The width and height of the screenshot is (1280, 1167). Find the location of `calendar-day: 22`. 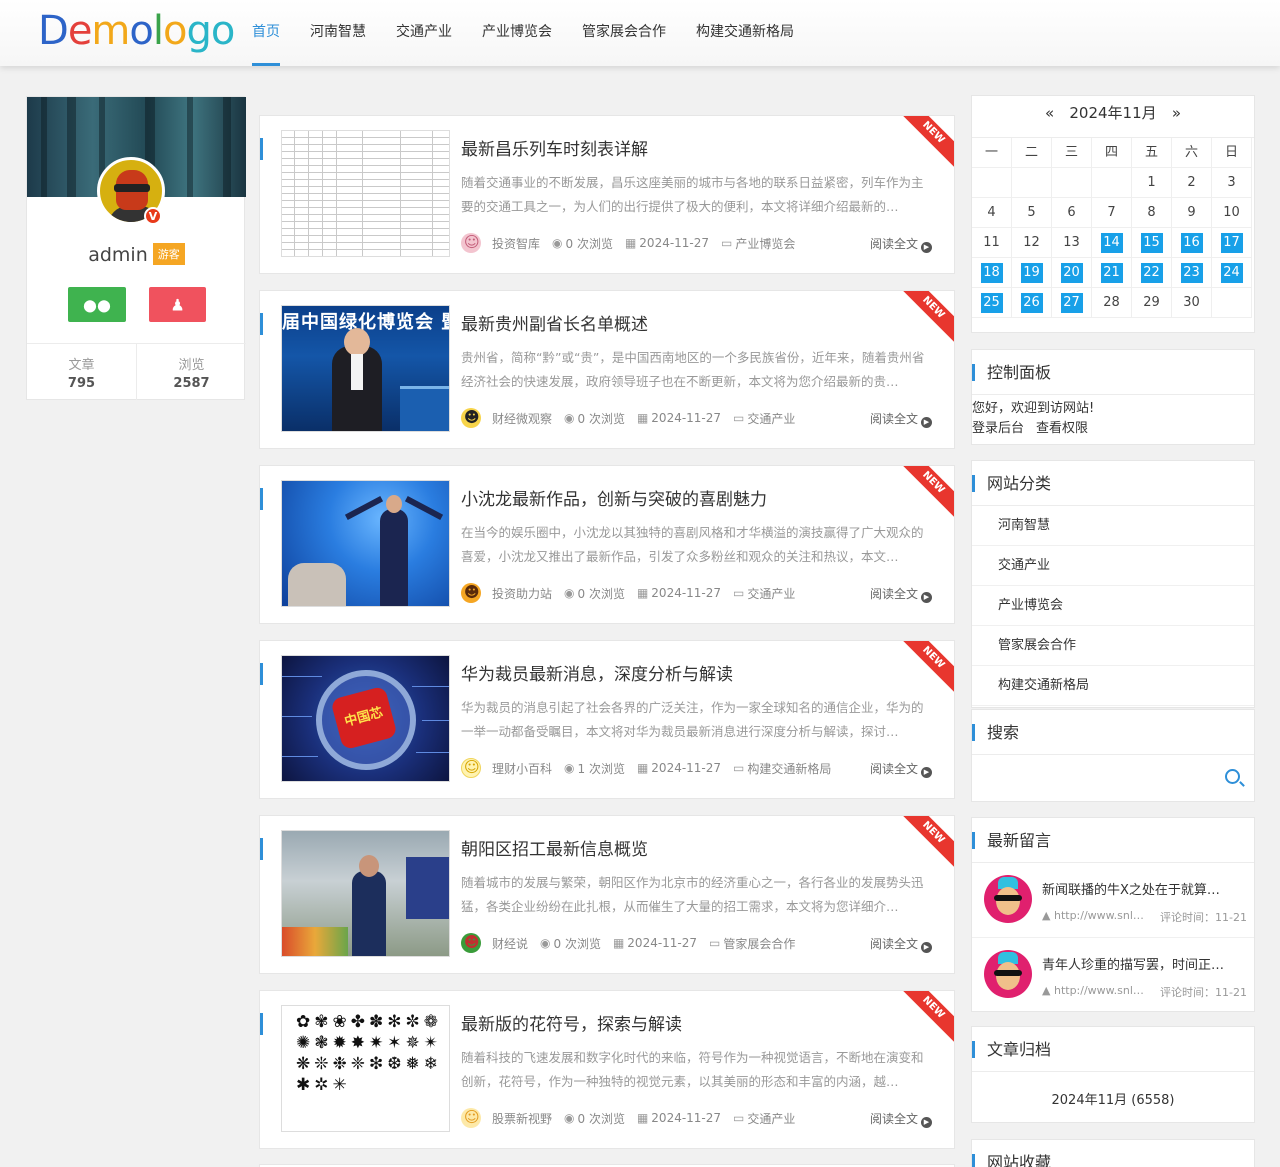

calendar-day: 22 is located at coordinates (1152, 273).